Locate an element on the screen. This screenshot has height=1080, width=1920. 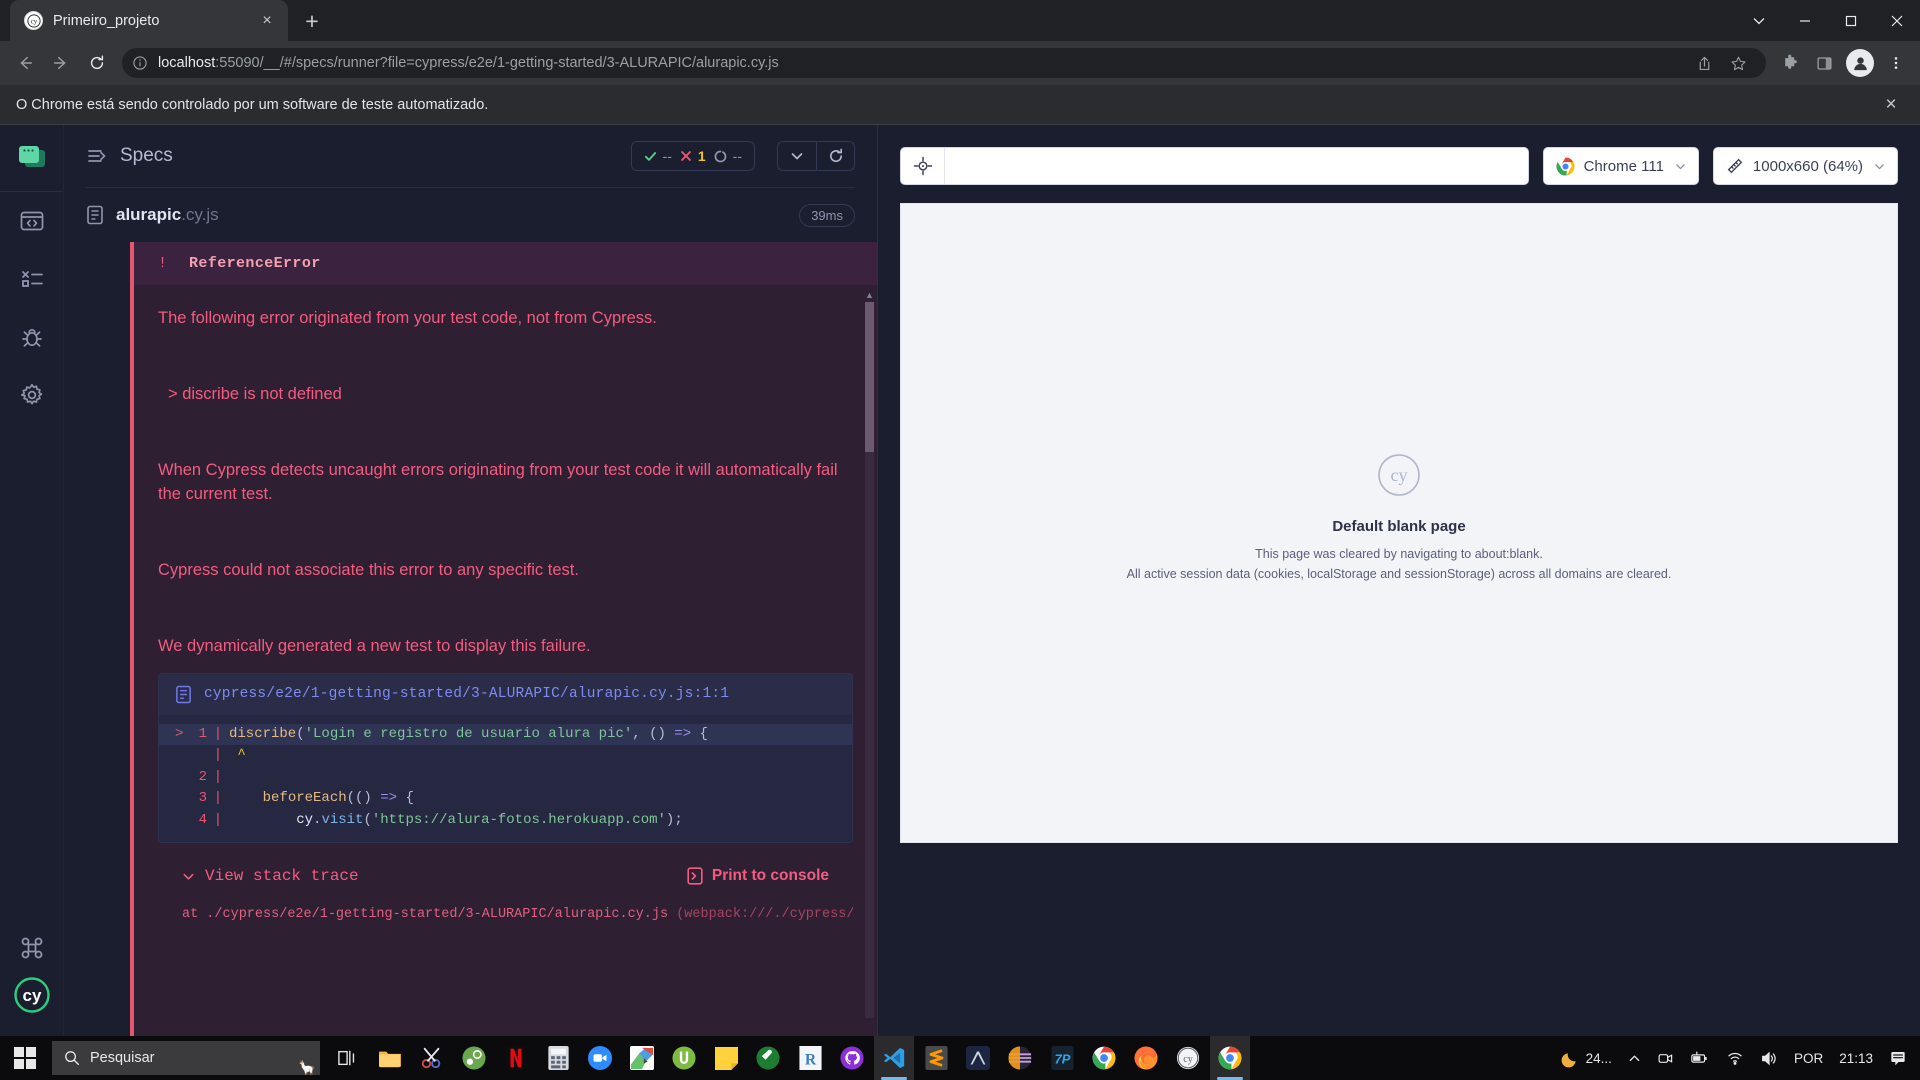
taskbar-app-pipedrive: 7P is located at coordinates (1062, 1058).